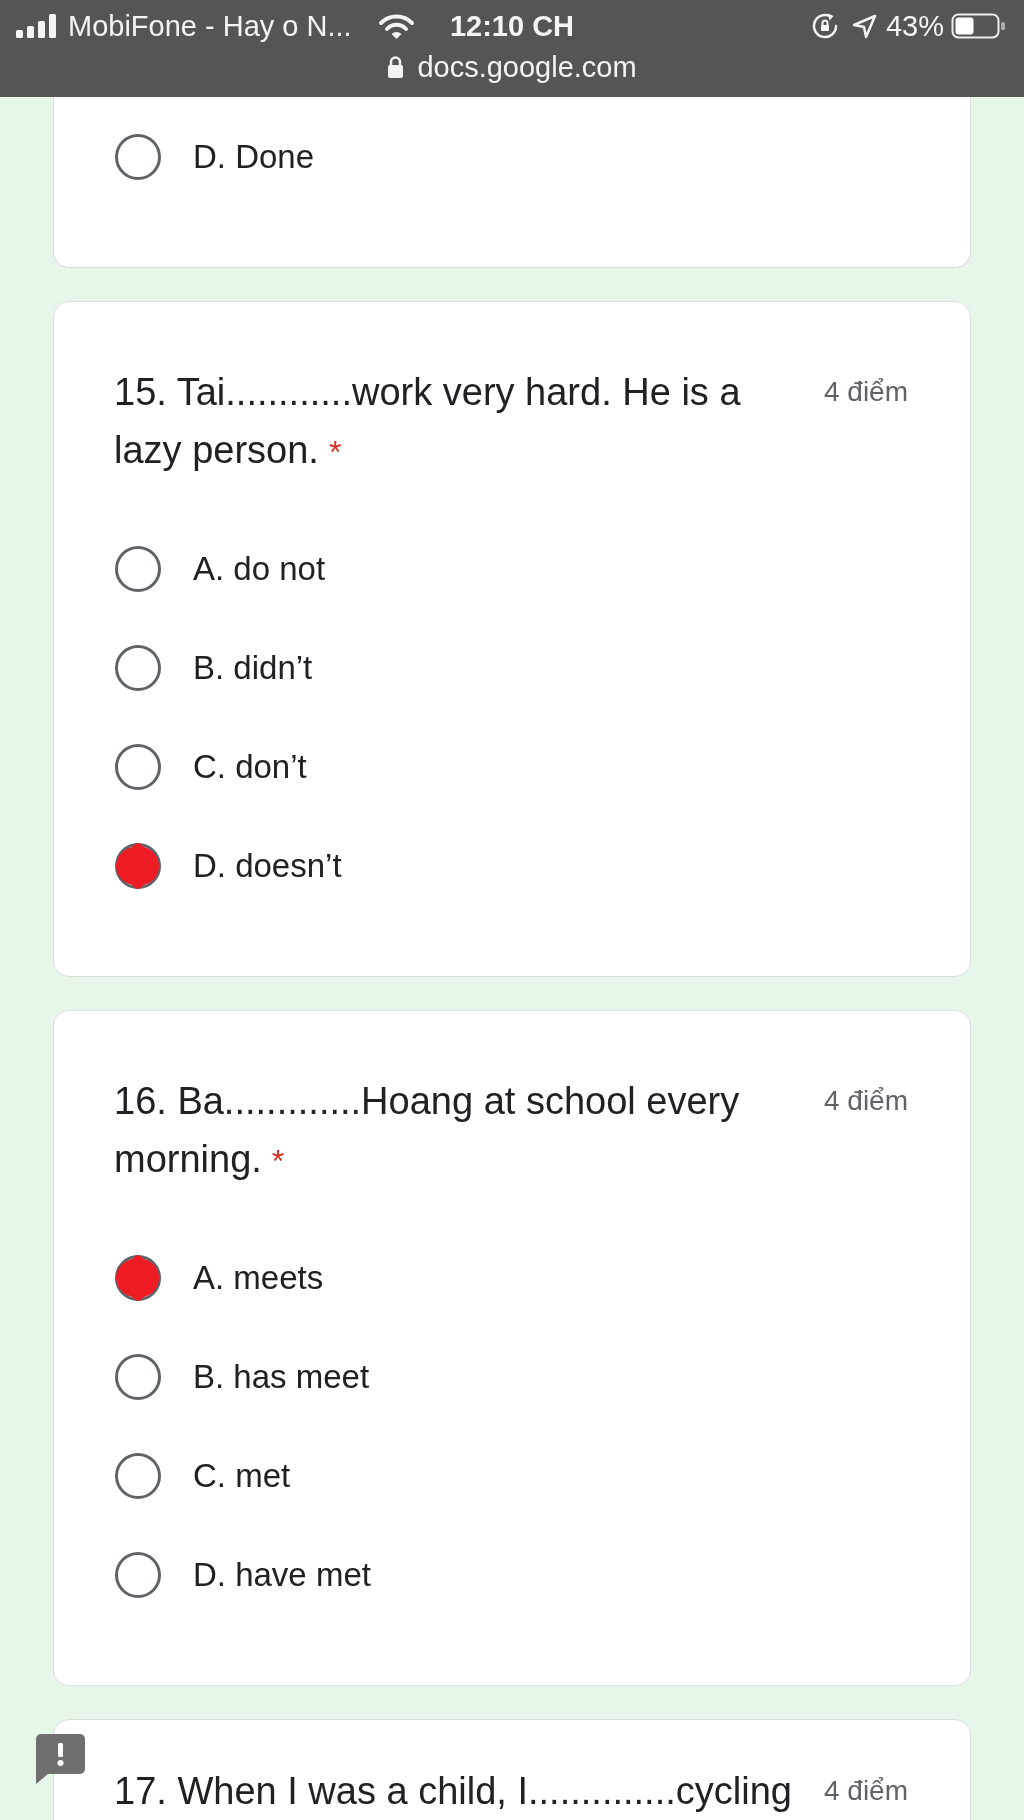 This screenshot has width=1024, height=1820. I want to click on option-label: D. Done, so click(254, 157).